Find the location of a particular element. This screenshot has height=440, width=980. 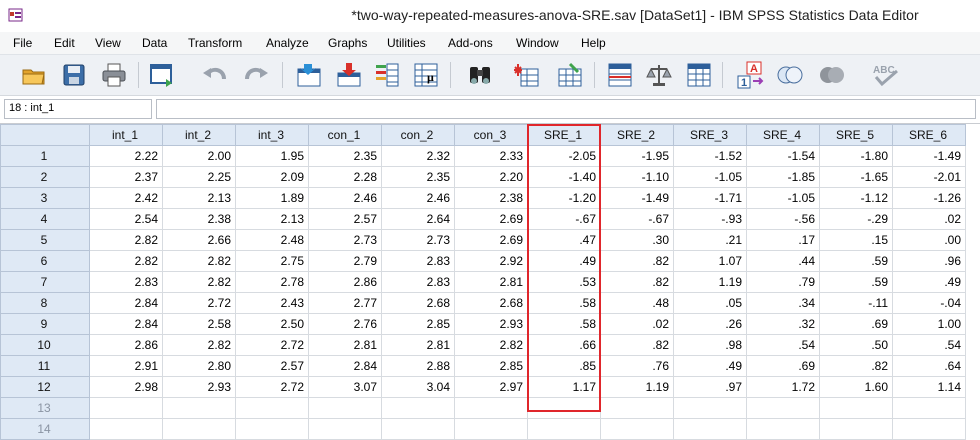

menu-addons: Add-ons is located at coordinates (470, 43).